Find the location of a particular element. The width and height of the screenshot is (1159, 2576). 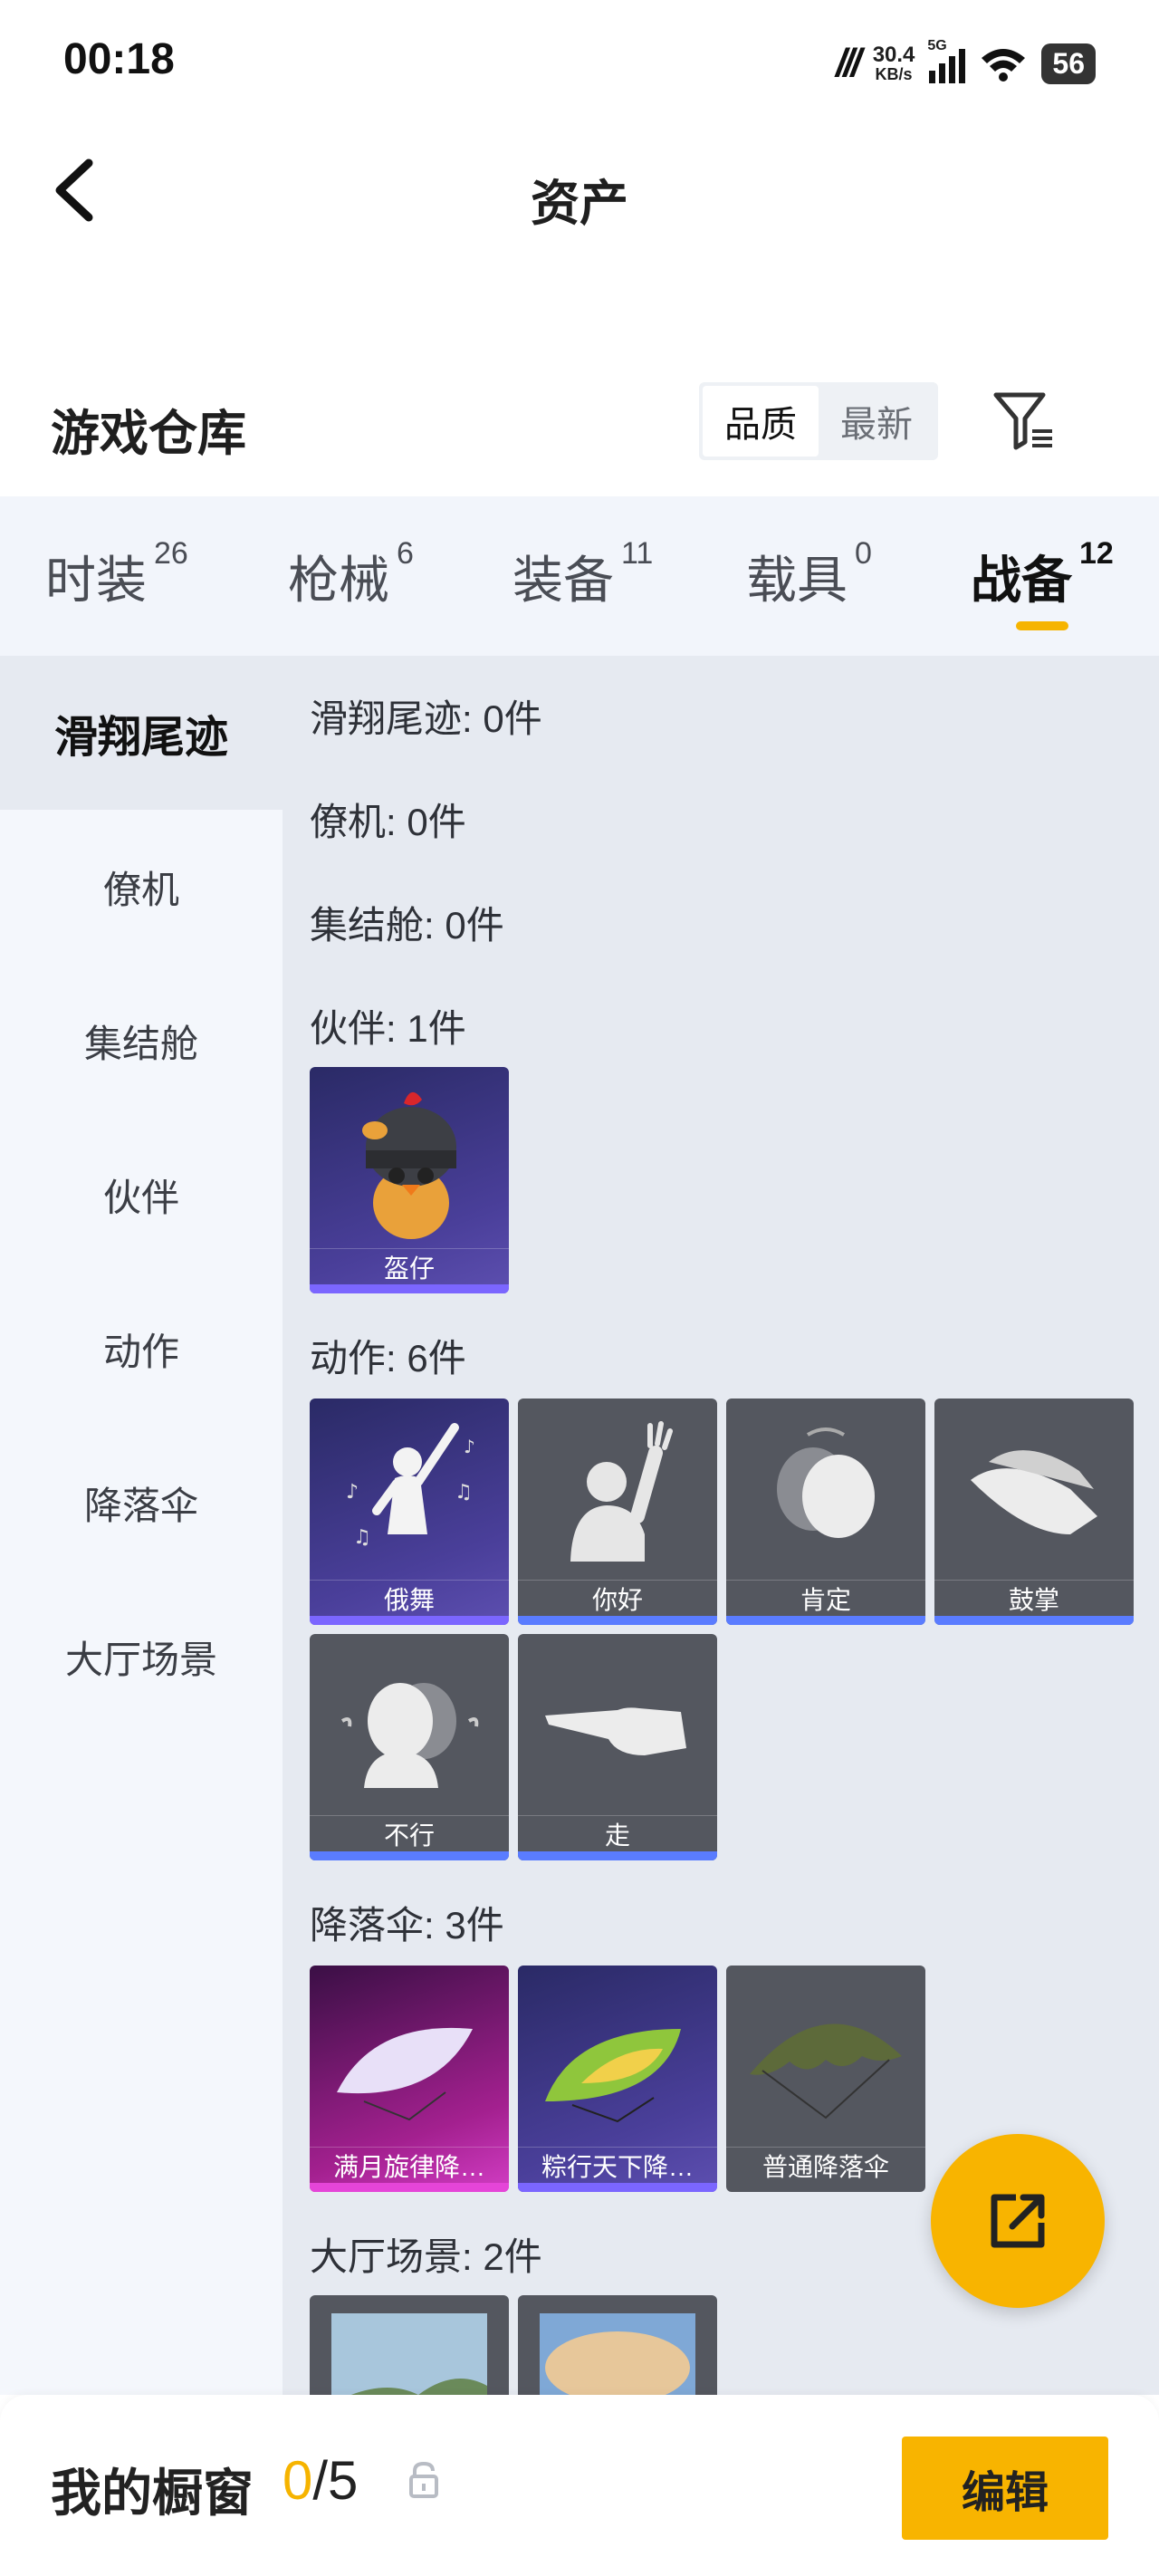

tab-label: 战备 is located at coordinates (1021, 580).